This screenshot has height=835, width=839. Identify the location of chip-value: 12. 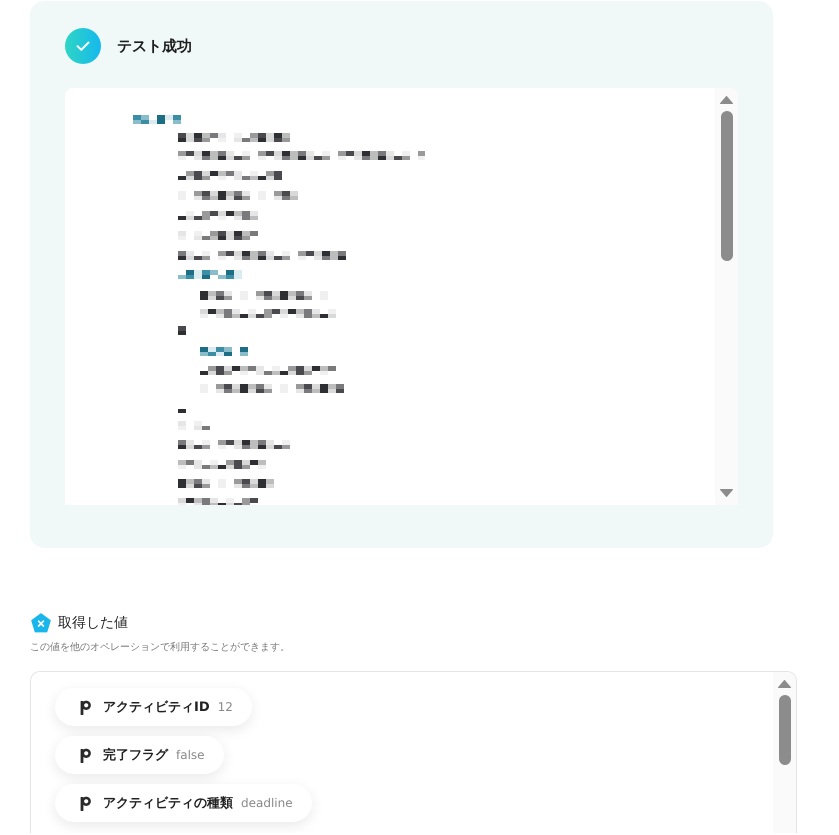
(225, 707).